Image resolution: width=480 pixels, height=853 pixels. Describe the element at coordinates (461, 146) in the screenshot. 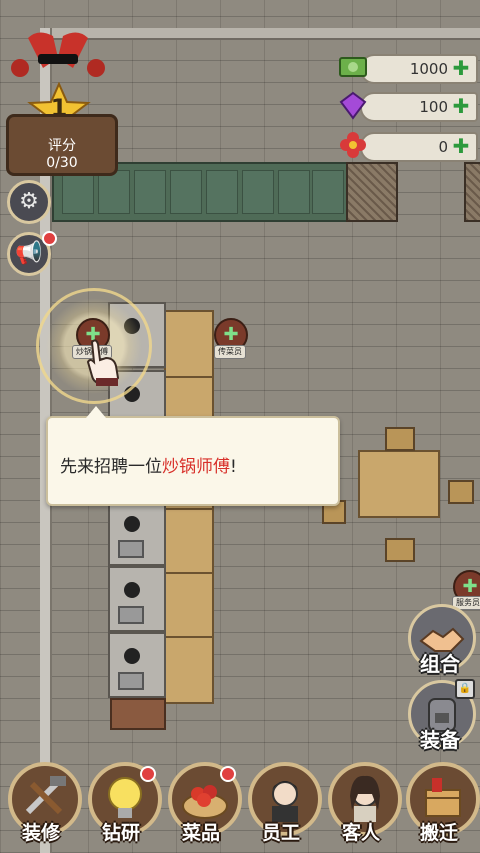

I see `add-flower-icon: ✚` at that location.